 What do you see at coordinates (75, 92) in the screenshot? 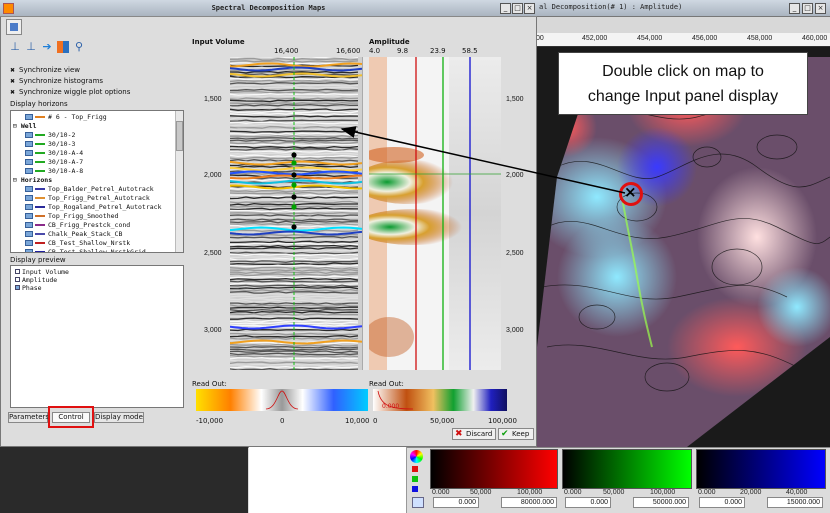
I see `option-label: Synchronize wiggle plot options` at bounding box center [75, 92].